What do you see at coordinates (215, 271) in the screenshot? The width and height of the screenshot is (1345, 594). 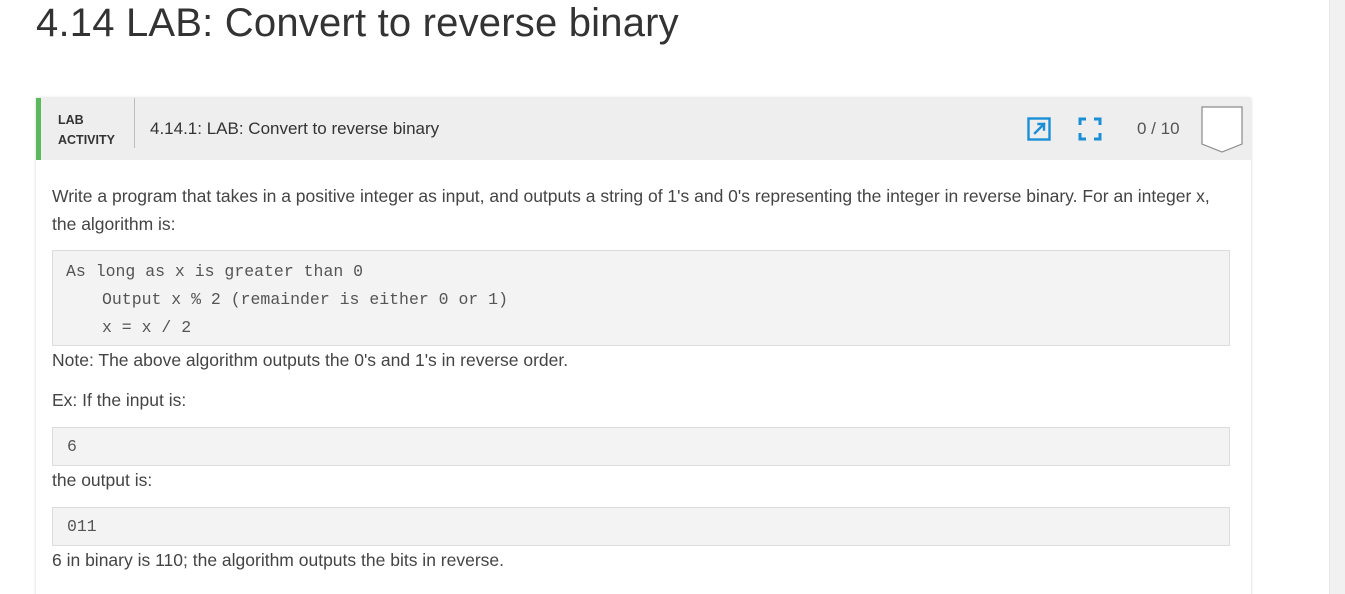 I see `algorithm-line: As long as x is greater than 0` at bounding box center [215, 271].